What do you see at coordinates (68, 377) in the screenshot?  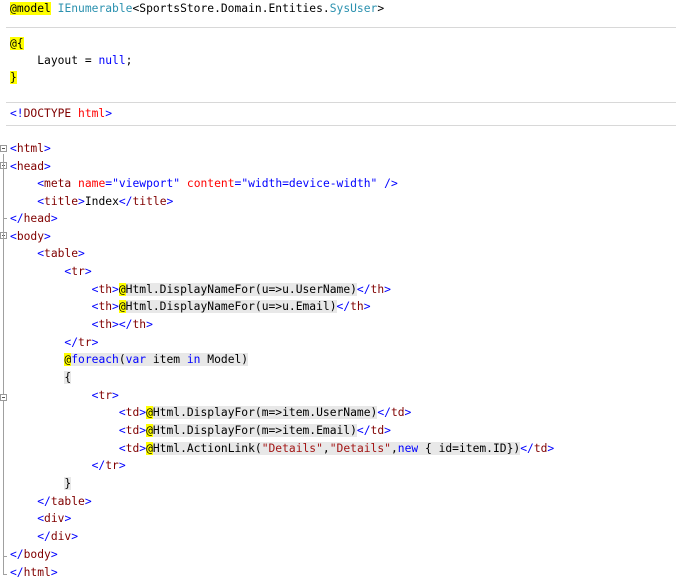 I see `brace-open: {` at bounding box center [68, 377].